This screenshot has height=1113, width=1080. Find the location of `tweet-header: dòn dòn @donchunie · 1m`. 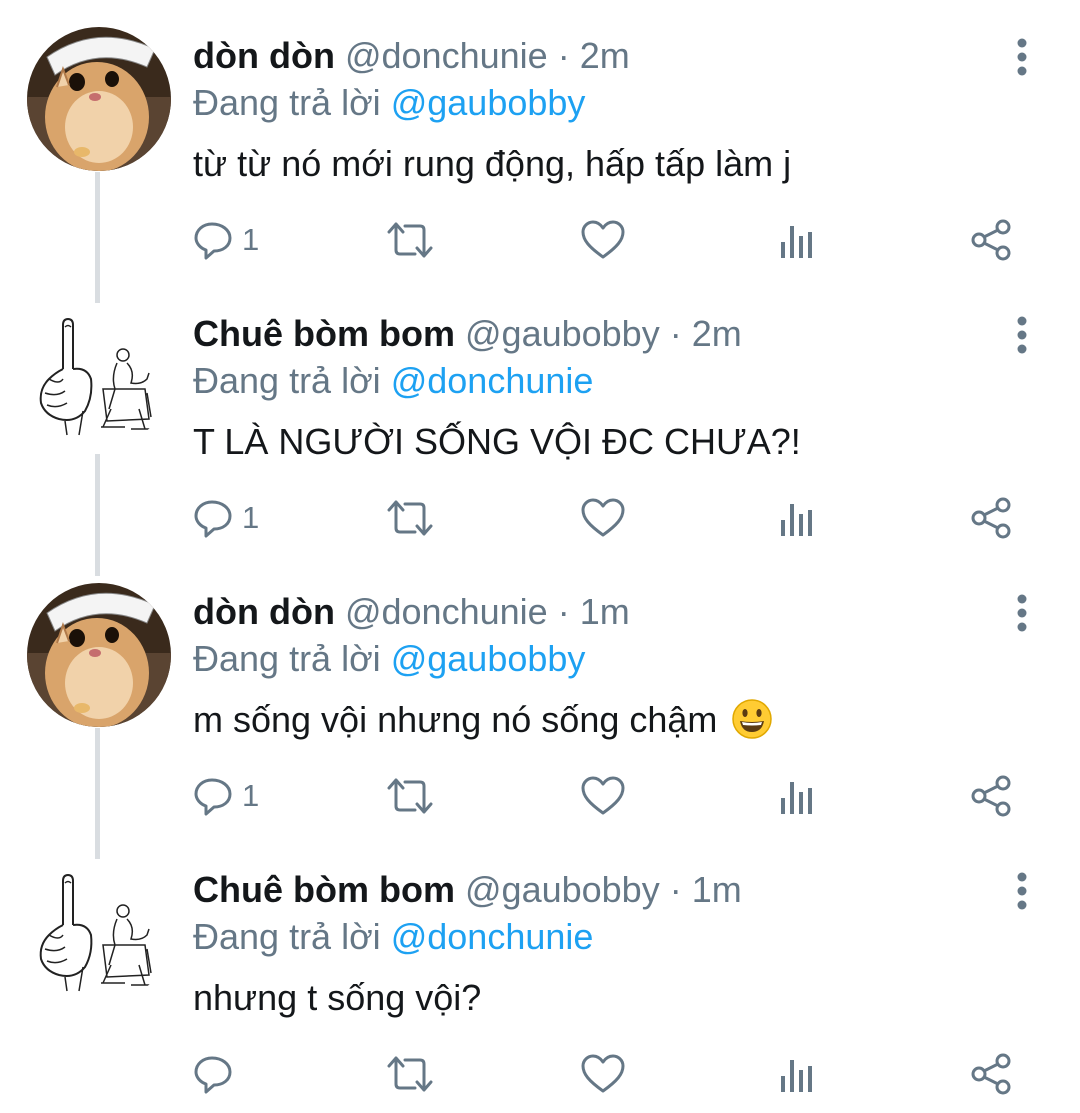

tweet-header: dòn dòn @donchunie · 1m is located at coordinates (411, 612).